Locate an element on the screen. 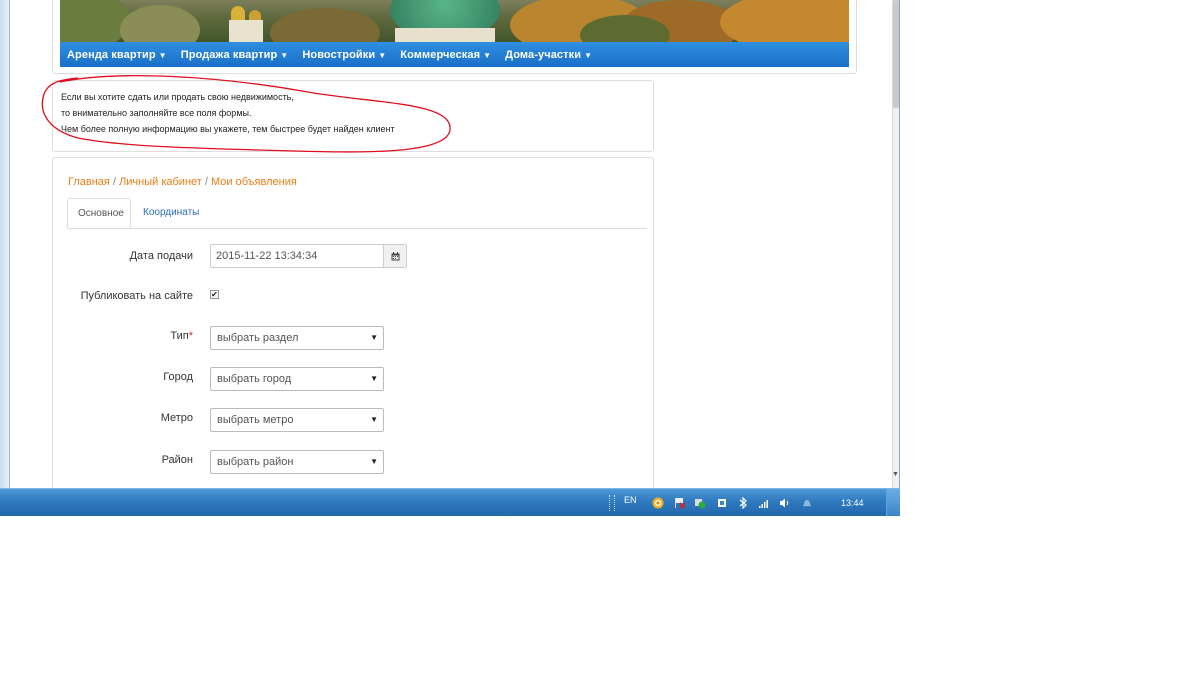 The width and height of the screenshot is (1200, 675). nav-item-rent: Аренда квартир ▼ is located at coordinates (117, 55).